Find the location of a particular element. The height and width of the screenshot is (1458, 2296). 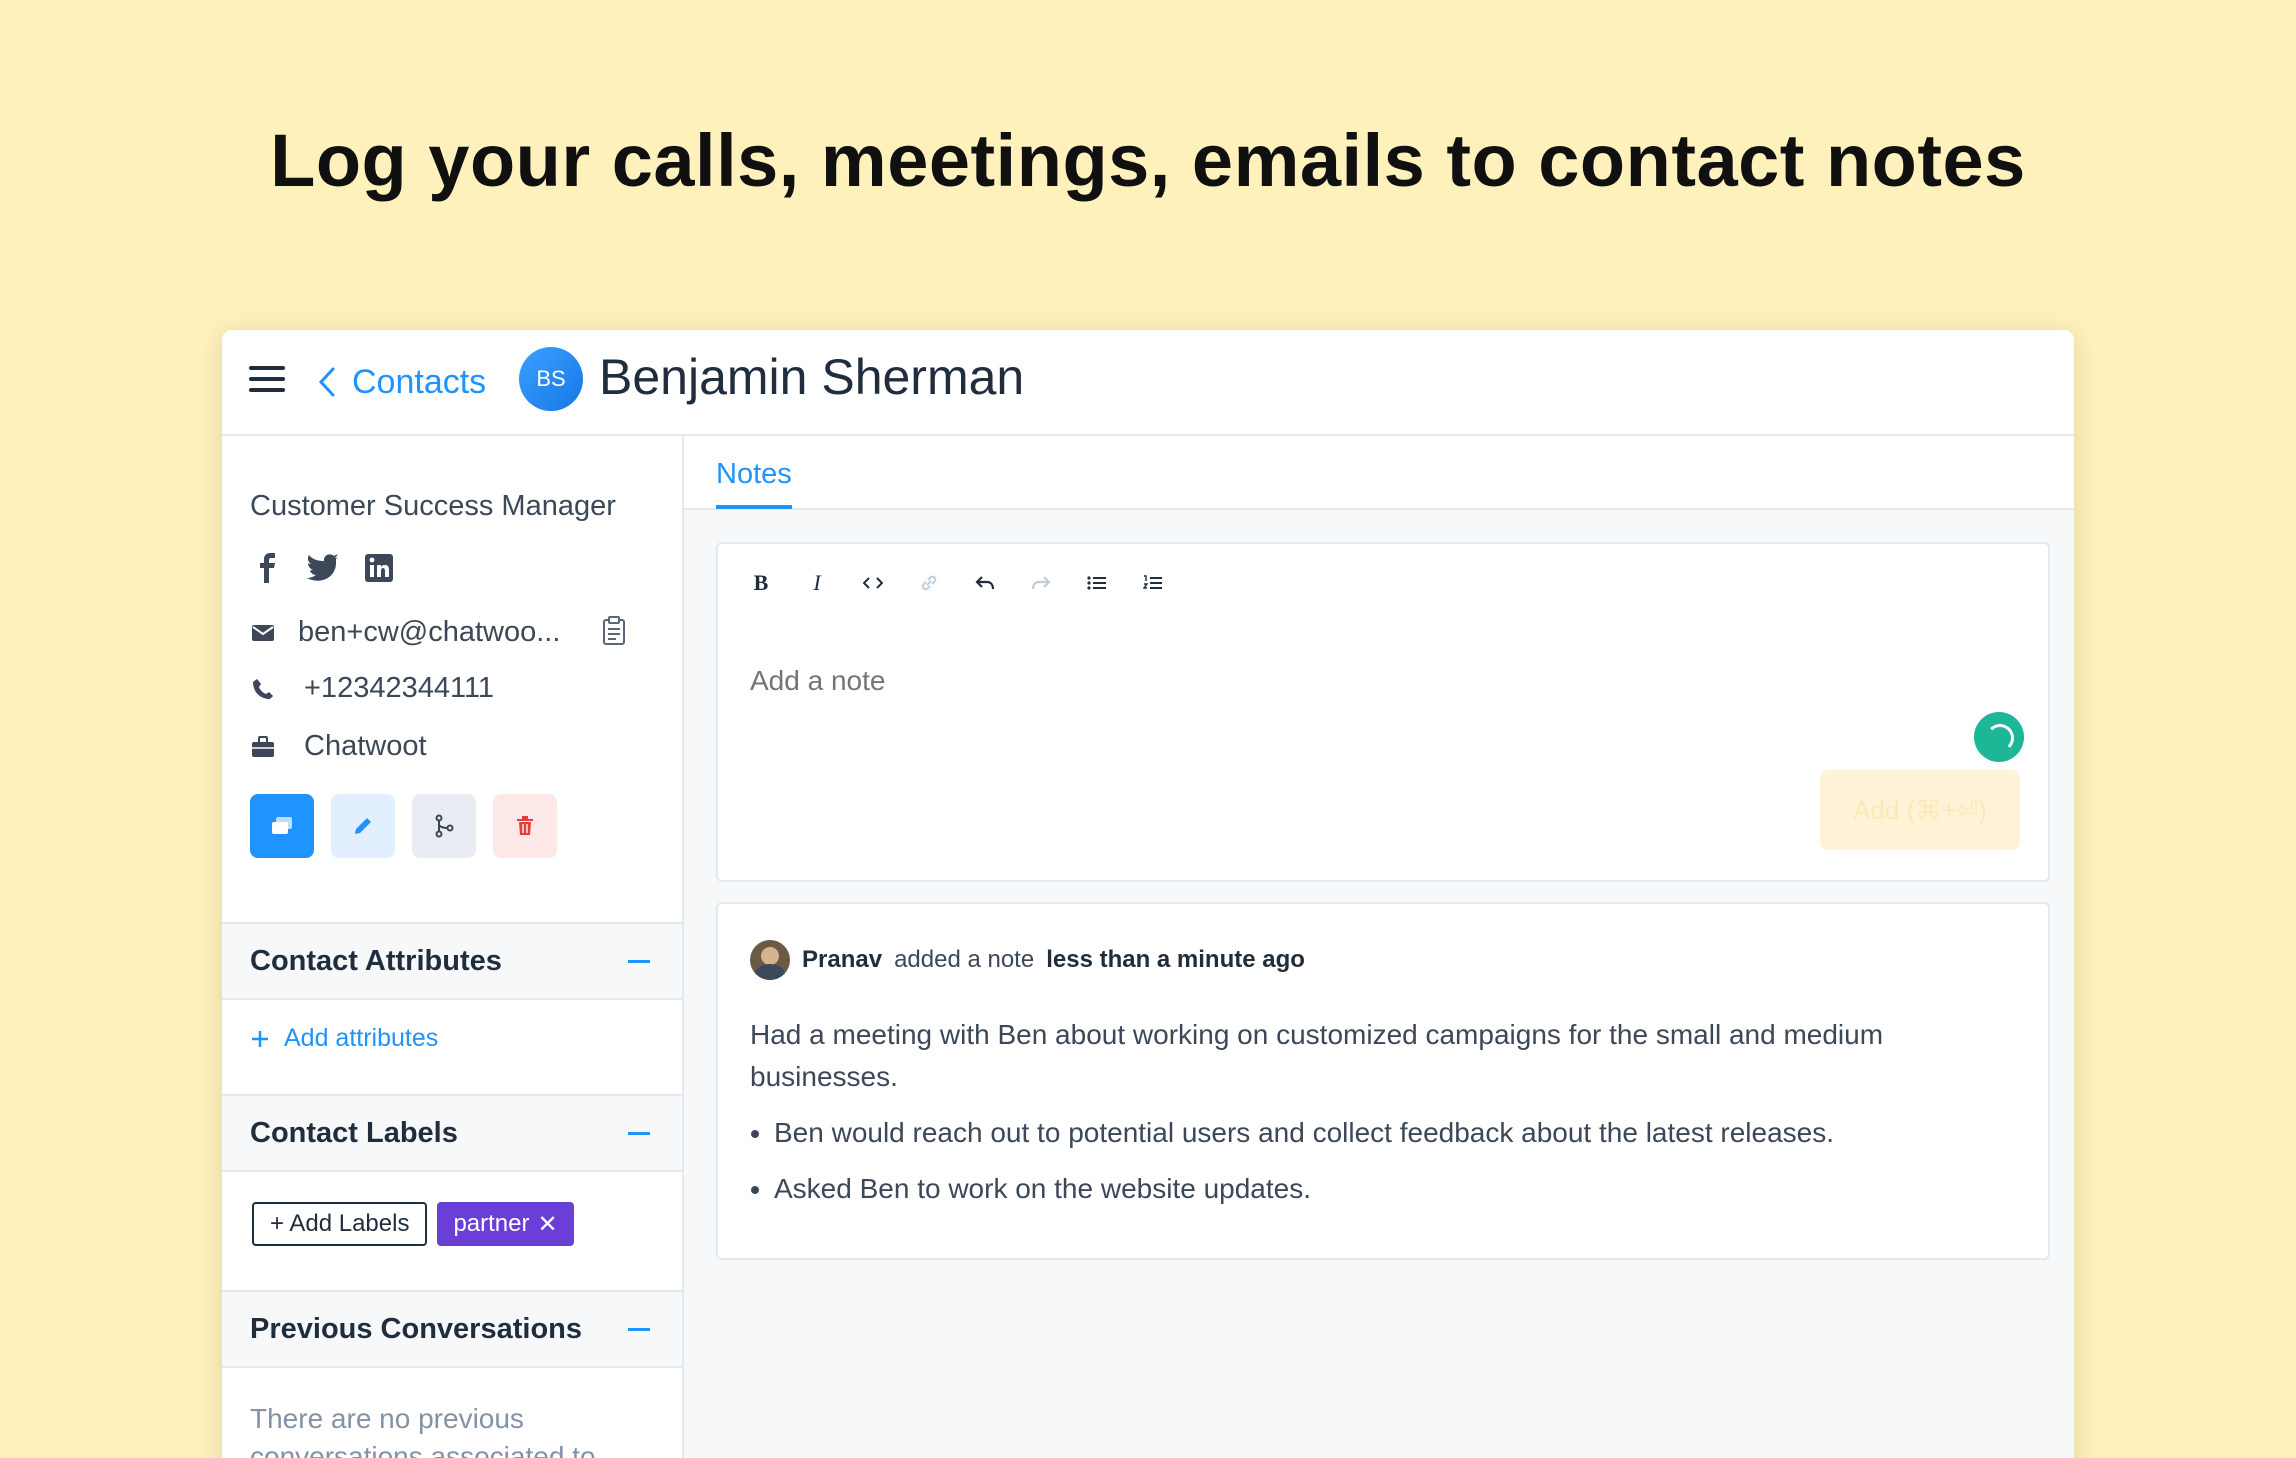

bold-icon: B is located at coordinates (761, 583).